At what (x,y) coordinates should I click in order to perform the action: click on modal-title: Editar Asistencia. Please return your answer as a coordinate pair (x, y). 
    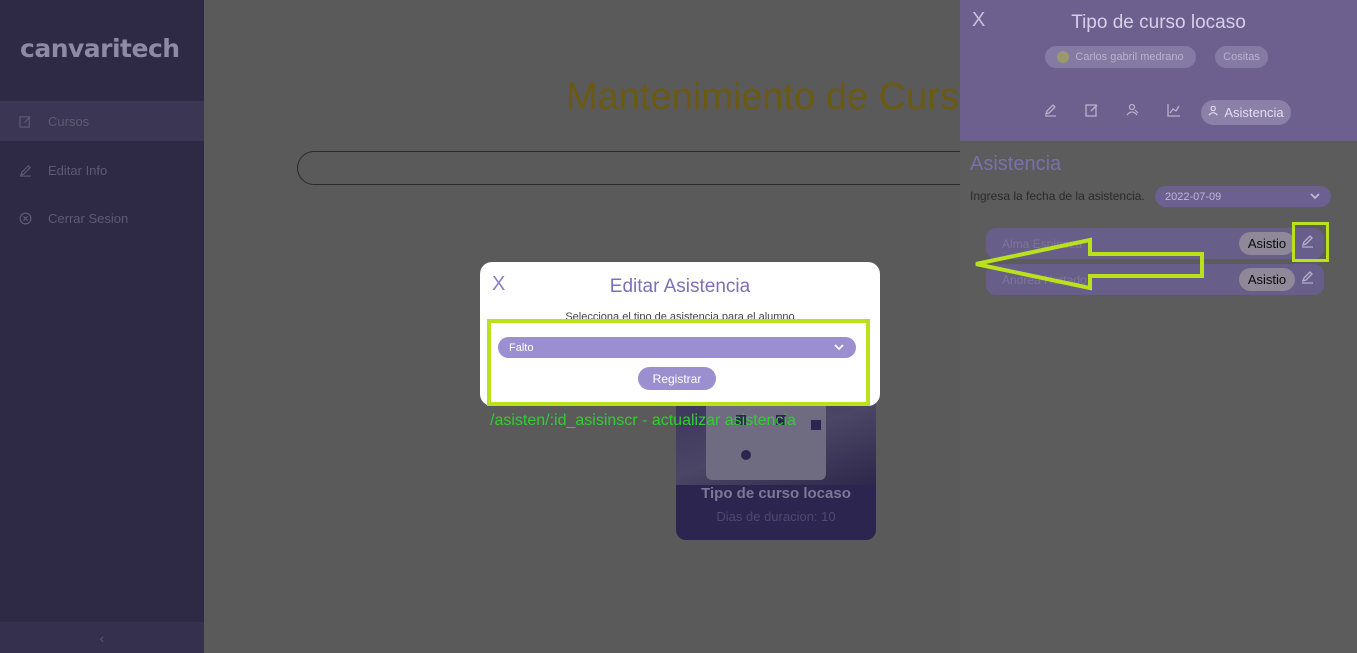
    Looking at the image, I should click on (680, 286).